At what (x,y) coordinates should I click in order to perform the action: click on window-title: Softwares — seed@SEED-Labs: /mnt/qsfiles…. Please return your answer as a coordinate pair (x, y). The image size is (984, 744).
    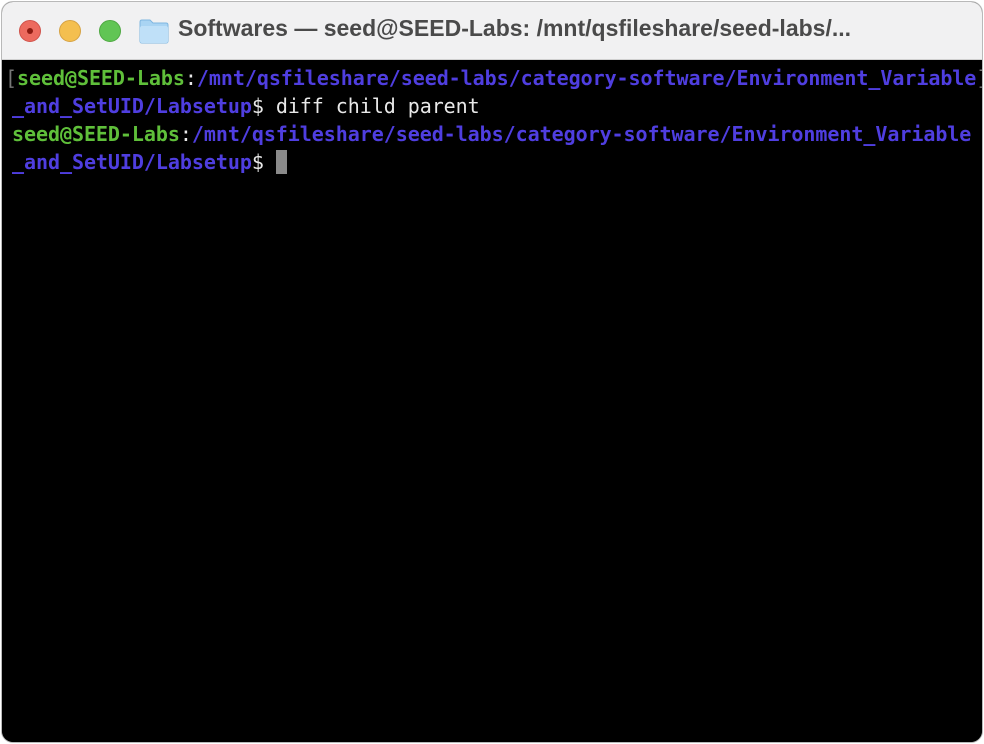
    Looking at the image, I should click on (515, 28).